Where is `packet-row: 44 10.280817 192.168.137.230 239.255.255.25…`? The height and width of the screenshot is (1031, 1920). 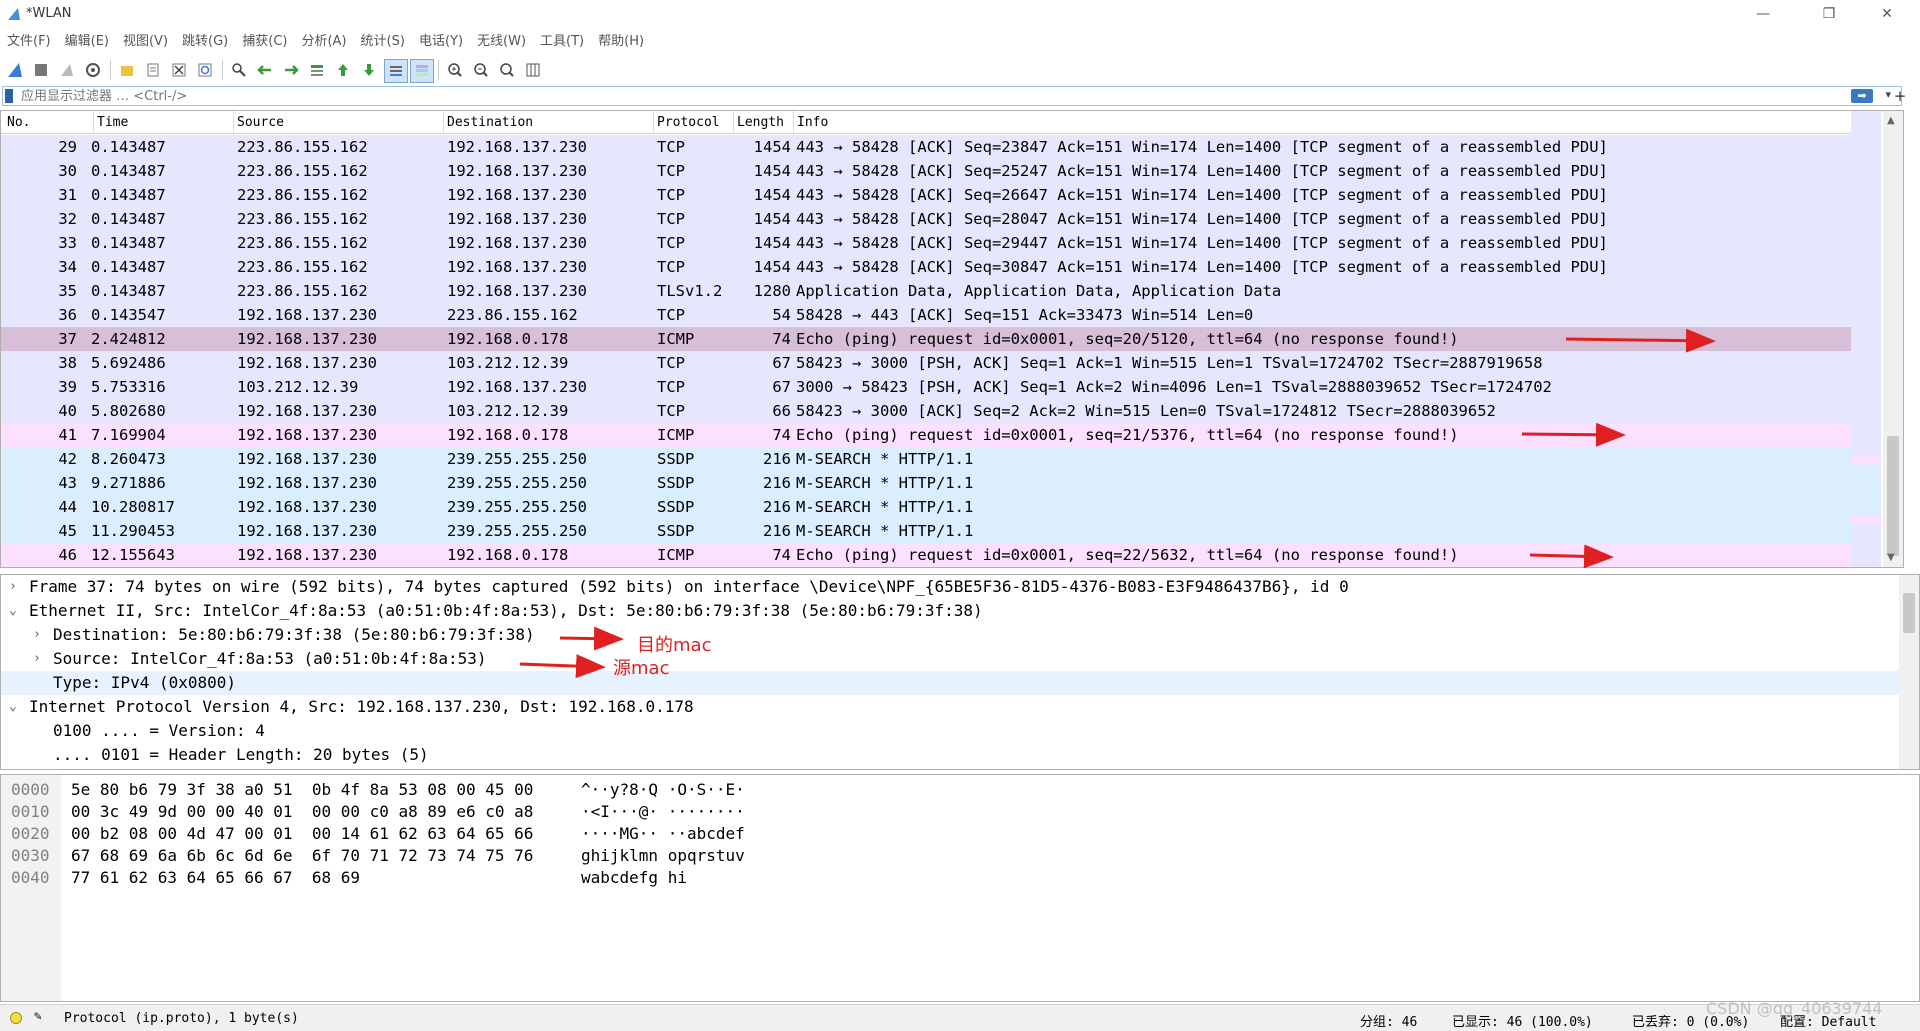 packet-row: 44 10.280817 192.168.137.230 239.255.255.25… is located at coordinates (936, 507).